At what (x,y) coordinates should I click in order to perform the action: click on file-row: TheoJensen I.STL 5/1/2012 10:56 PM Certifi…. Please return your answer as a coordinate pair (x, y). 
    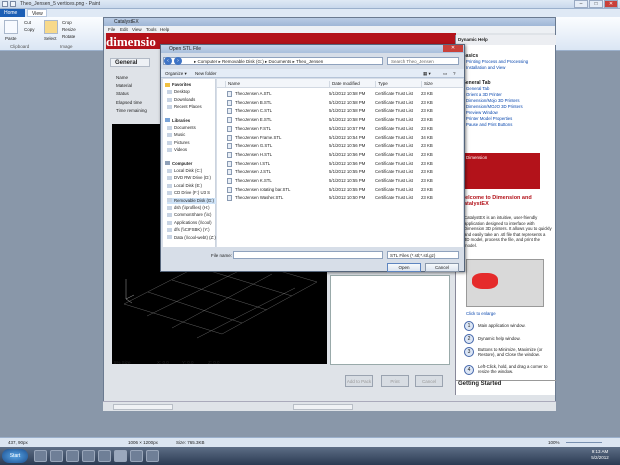
    Looking at the image, I should click on (325, 164).